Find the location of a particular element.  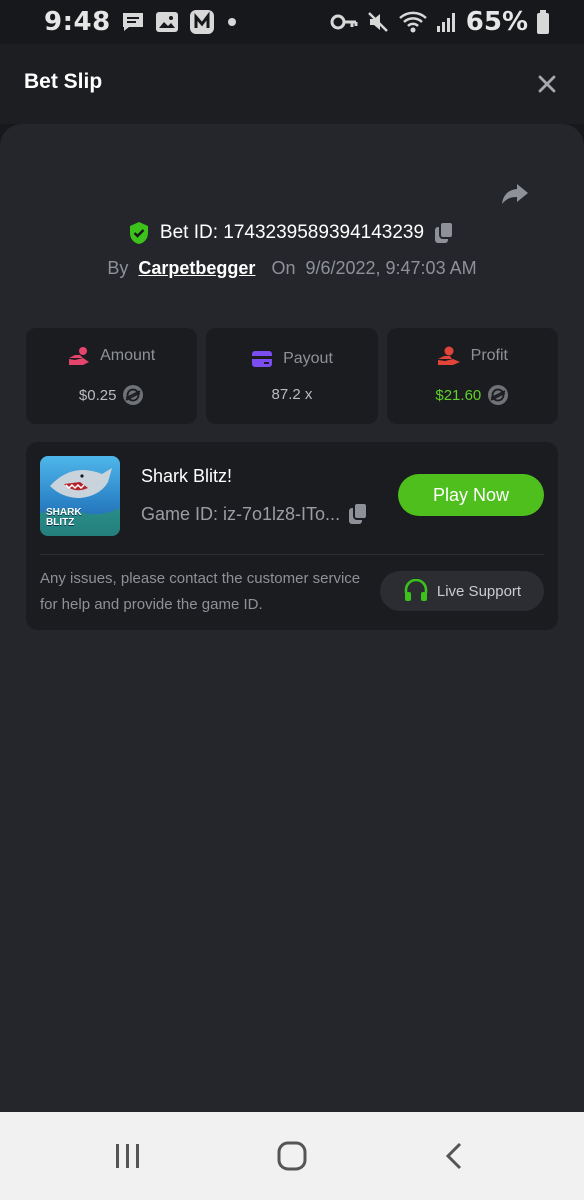

battery-icon is located at coordinates (543, 22).